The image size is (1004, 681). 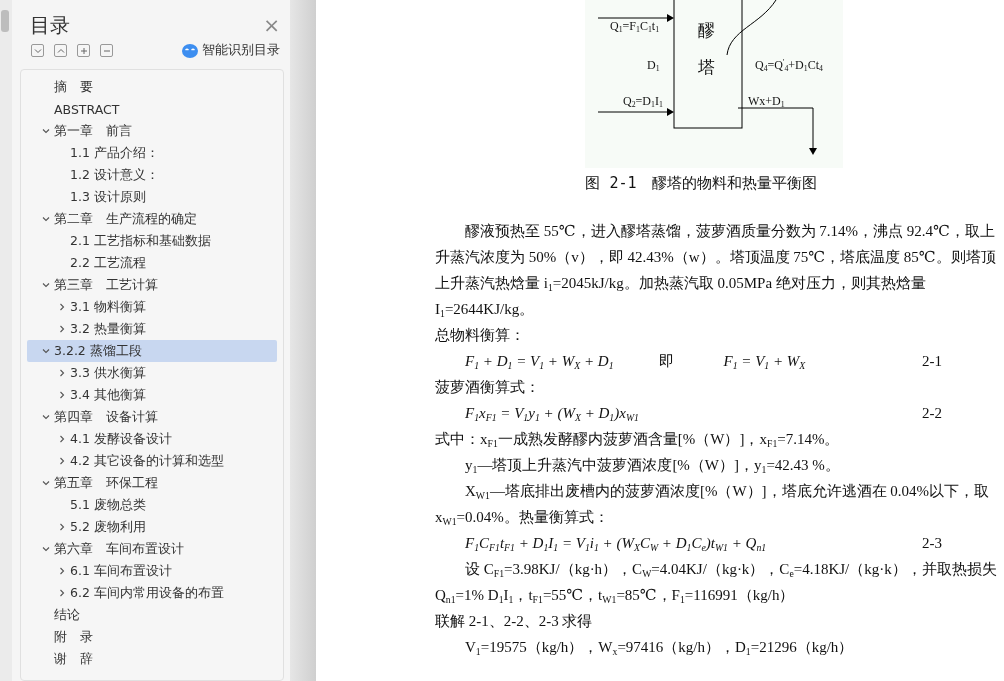 What do you see at coordinates (152, 351) in the screenshot?
I see `toc-item: 3.2.2 蒸馏工段` at bounding box center [152, 351].